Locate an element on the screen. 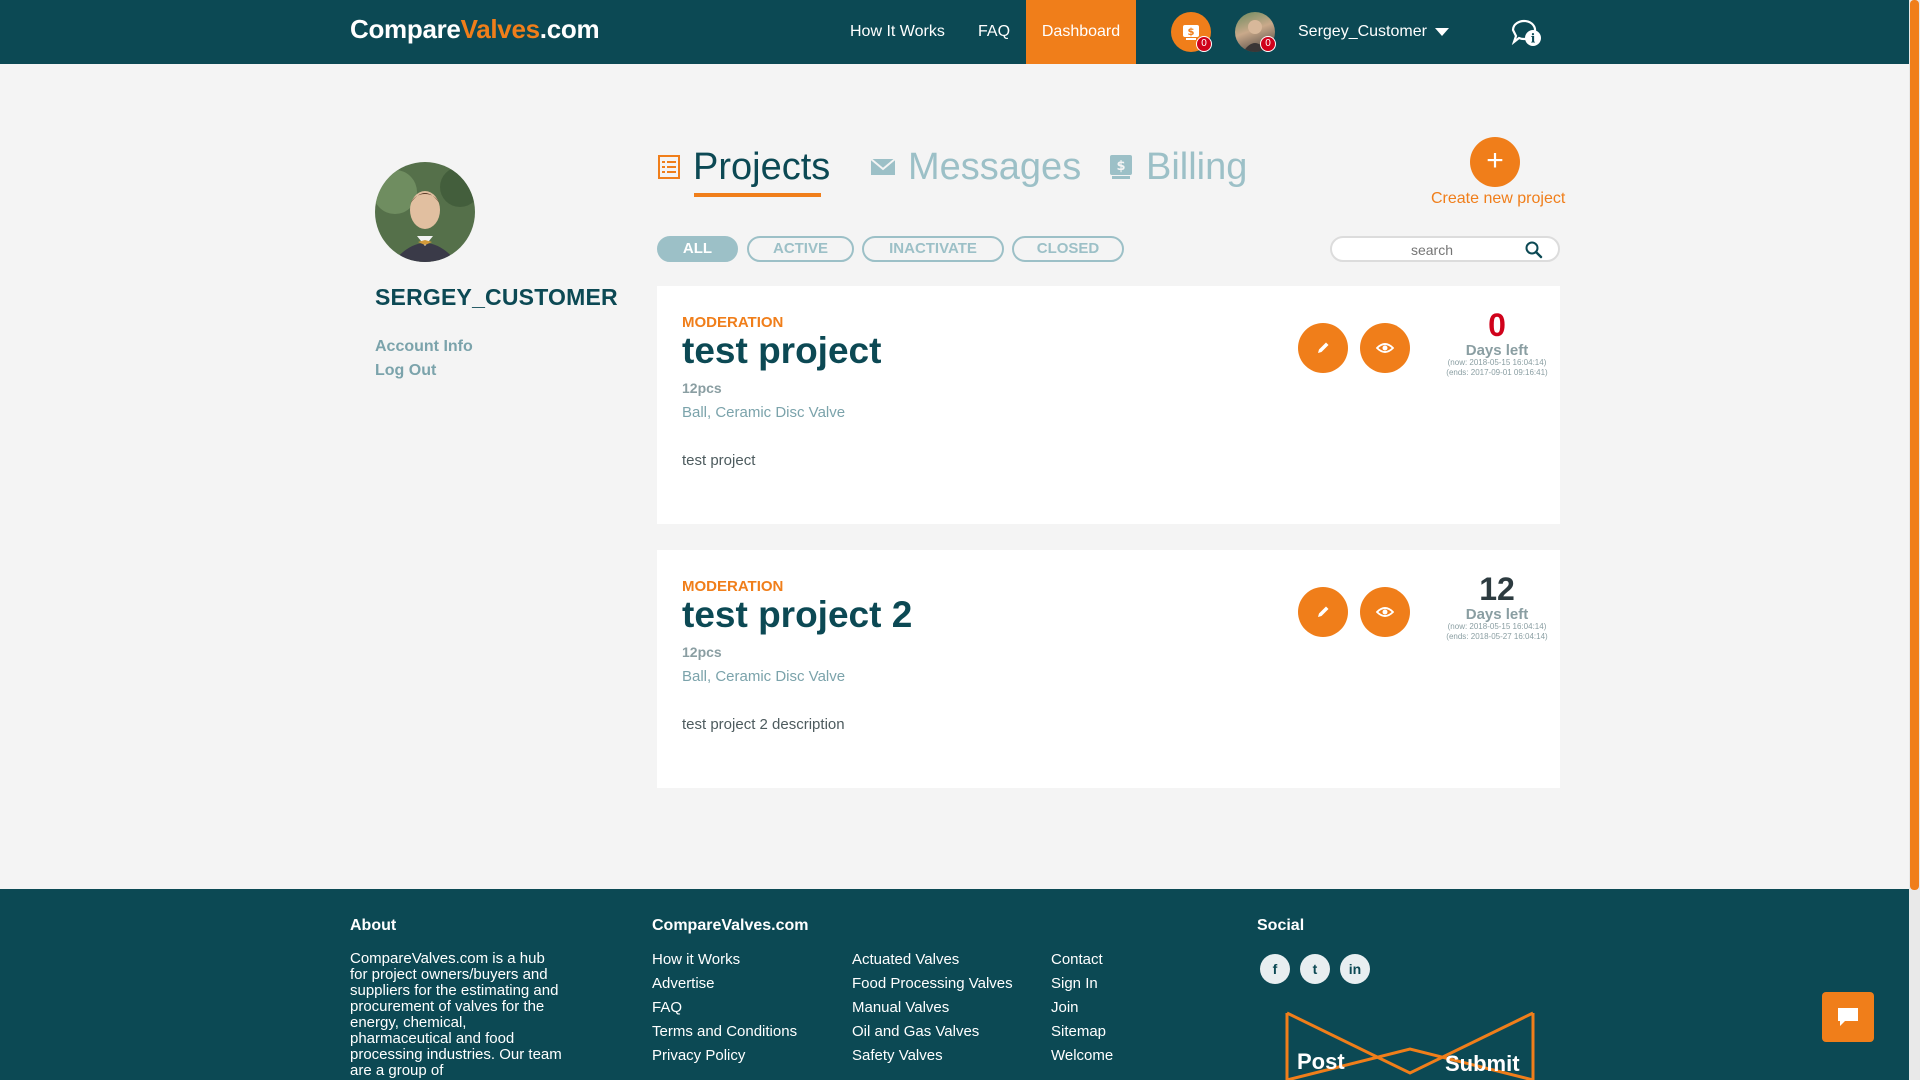 This screenshot has height=1080, width=1920. footer-link: Sitemap is located at coordinates (1082, 1035).